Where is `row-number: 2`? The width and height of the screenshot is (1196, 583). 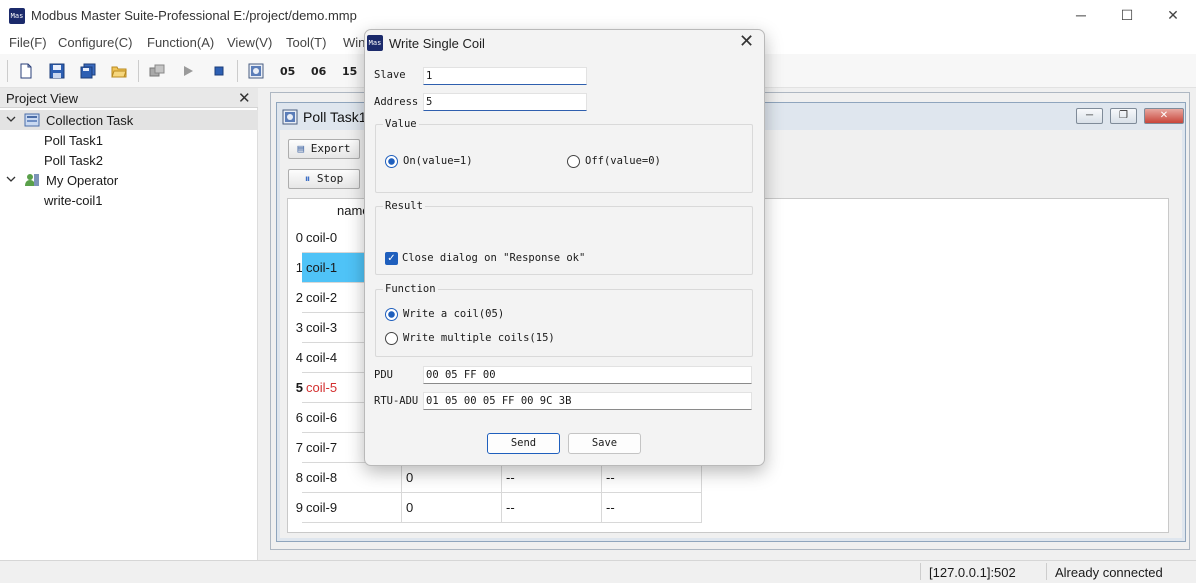
row-number: 2 is located at coordinates (299, 297).